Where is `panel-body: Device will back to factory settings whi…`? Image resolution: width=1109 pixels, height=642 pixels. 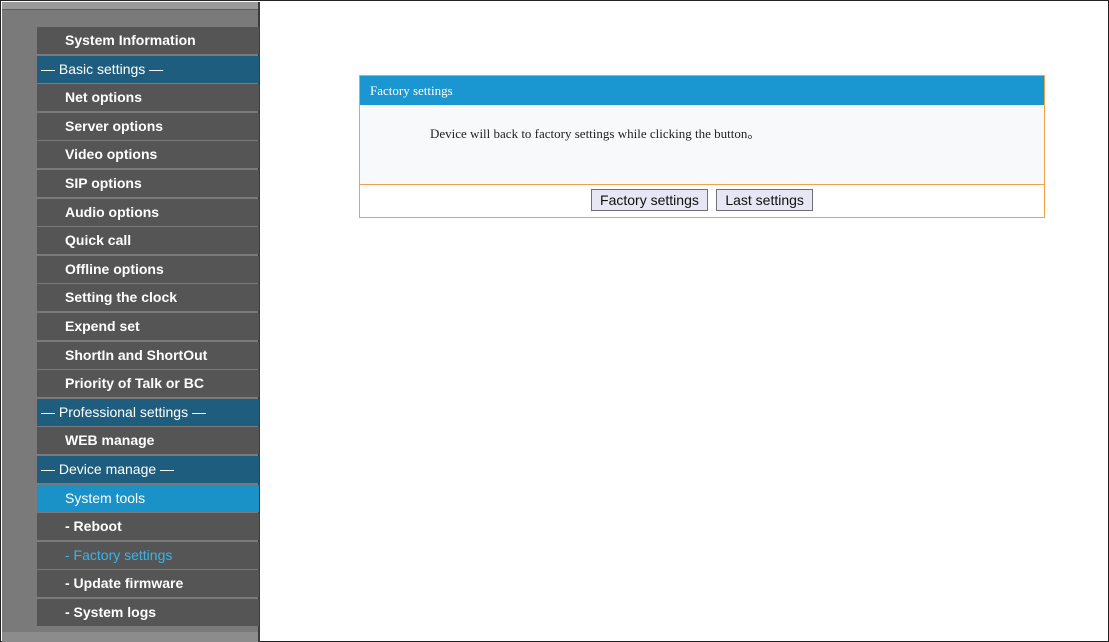
panel-body: Device will back to factory settings whi… is located at coordinates (702, 145).